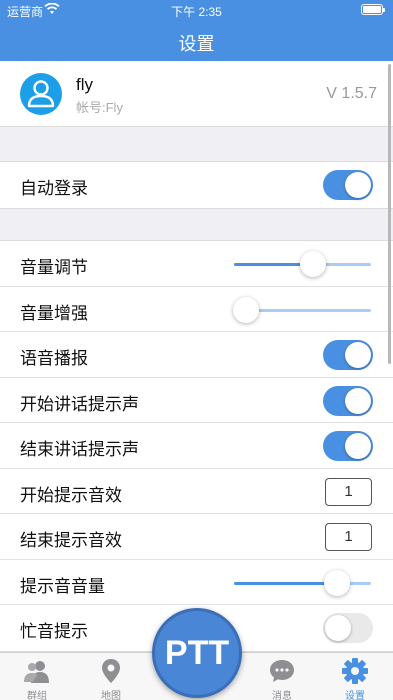  I want to click on start-tone-effect-label: 开始提示音效, so click(71, 495).